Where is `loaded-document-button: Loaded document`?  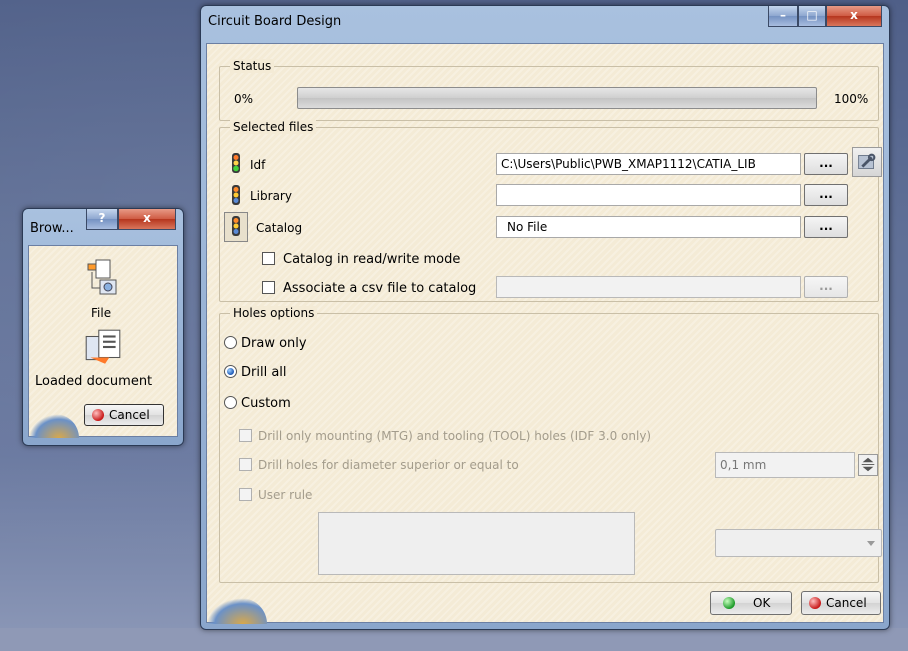 loaded-document-button: Loaded document is located at coordinates (104, 358).